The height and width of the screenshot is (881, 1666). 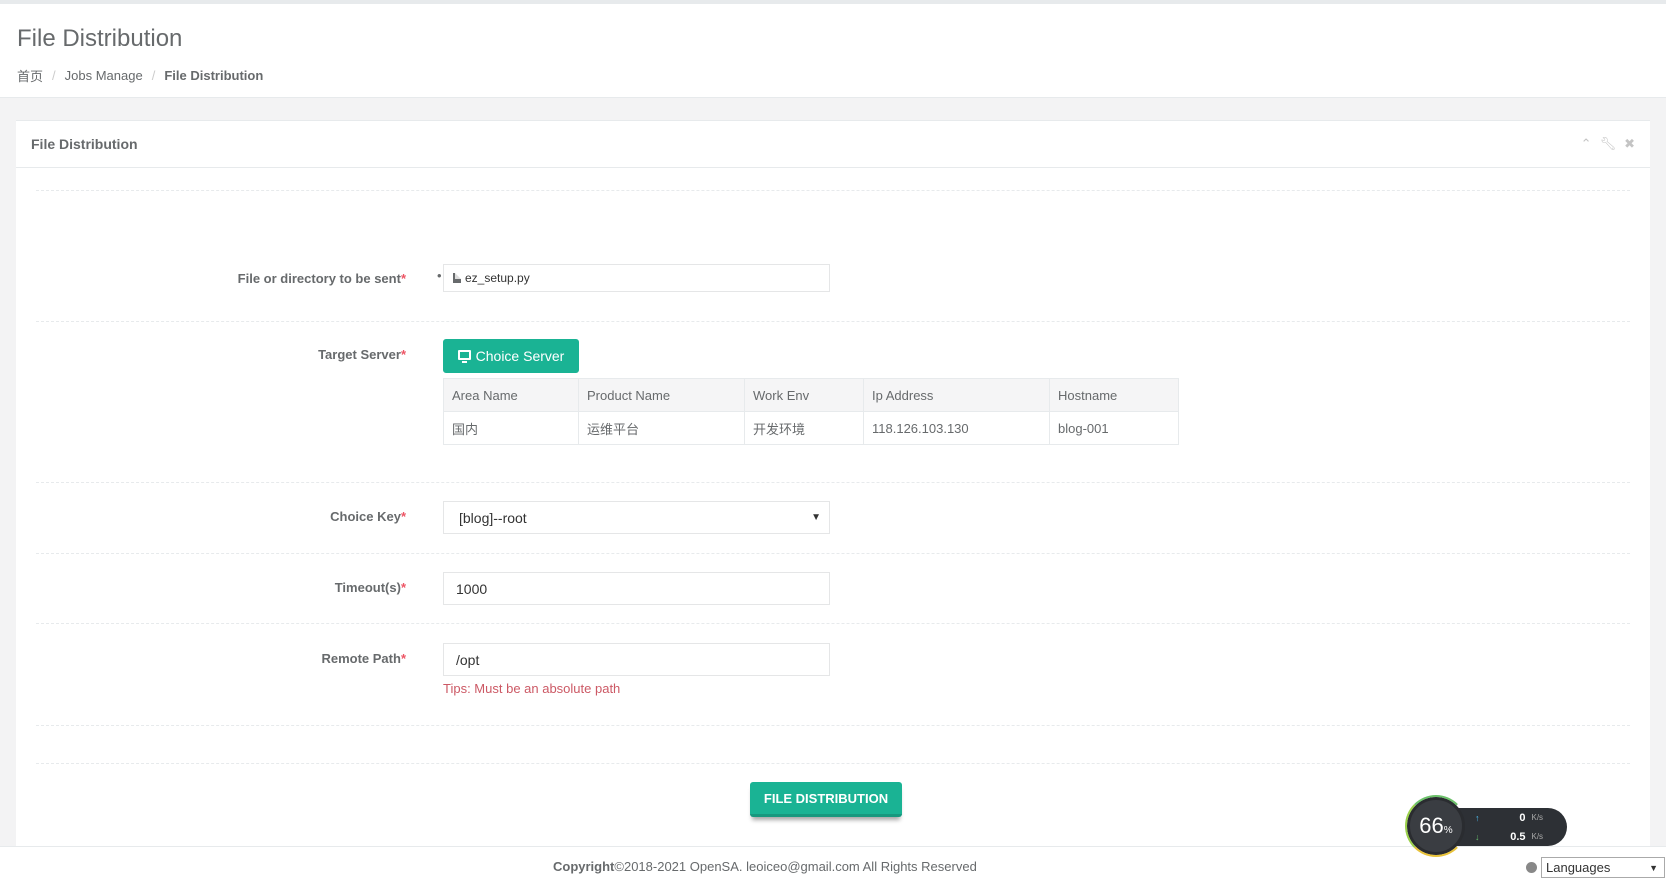 I want to click on file-name: ez_setup.py, so click(x=497, y=278).